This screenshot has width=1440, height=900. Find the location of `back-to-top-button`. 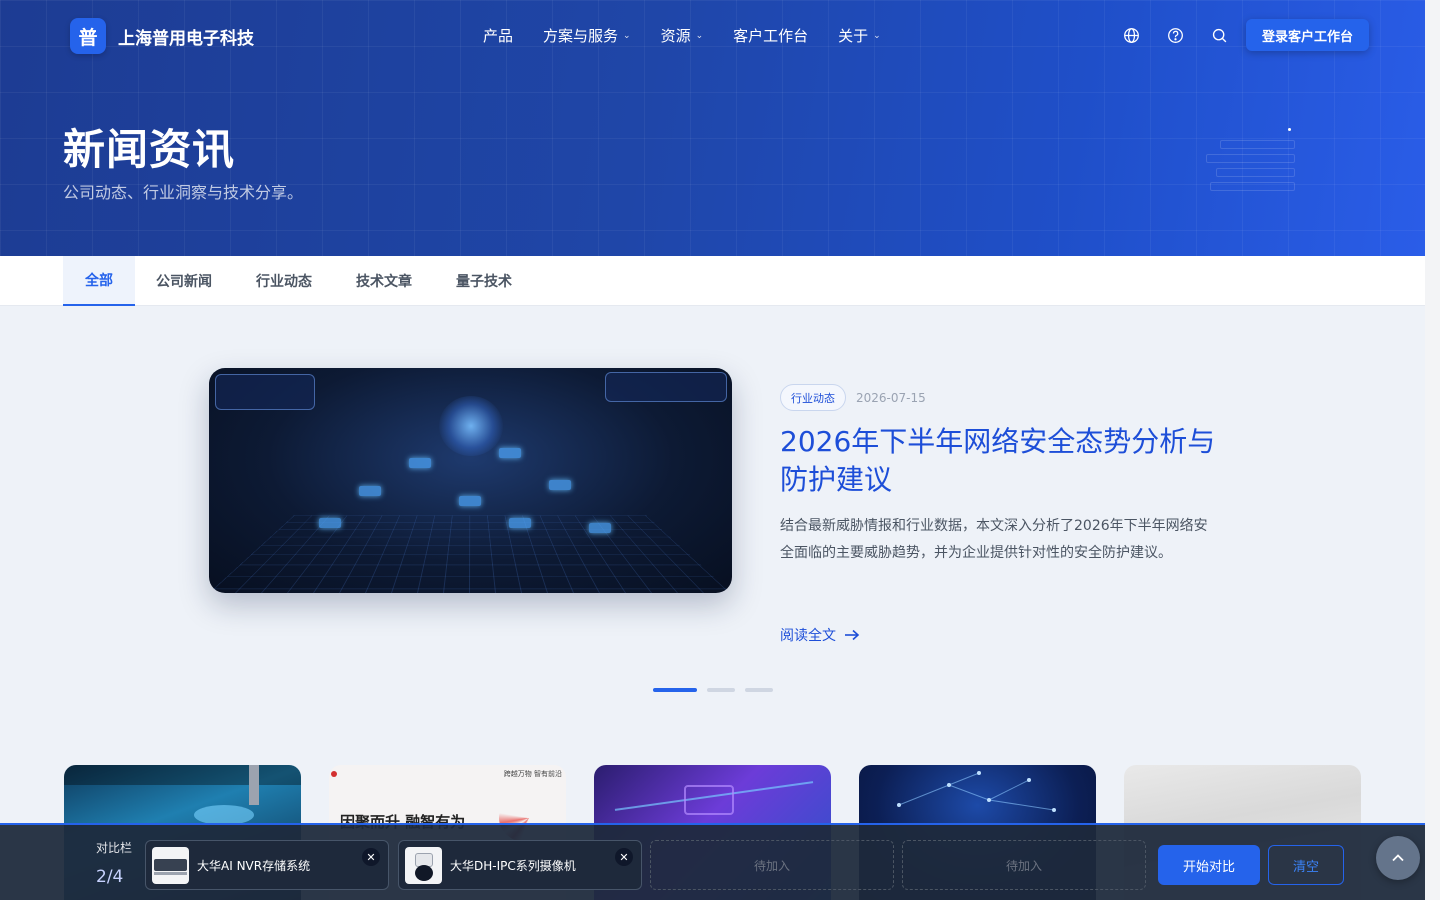

back-to-top-button is located at coordinates (1398, 858).